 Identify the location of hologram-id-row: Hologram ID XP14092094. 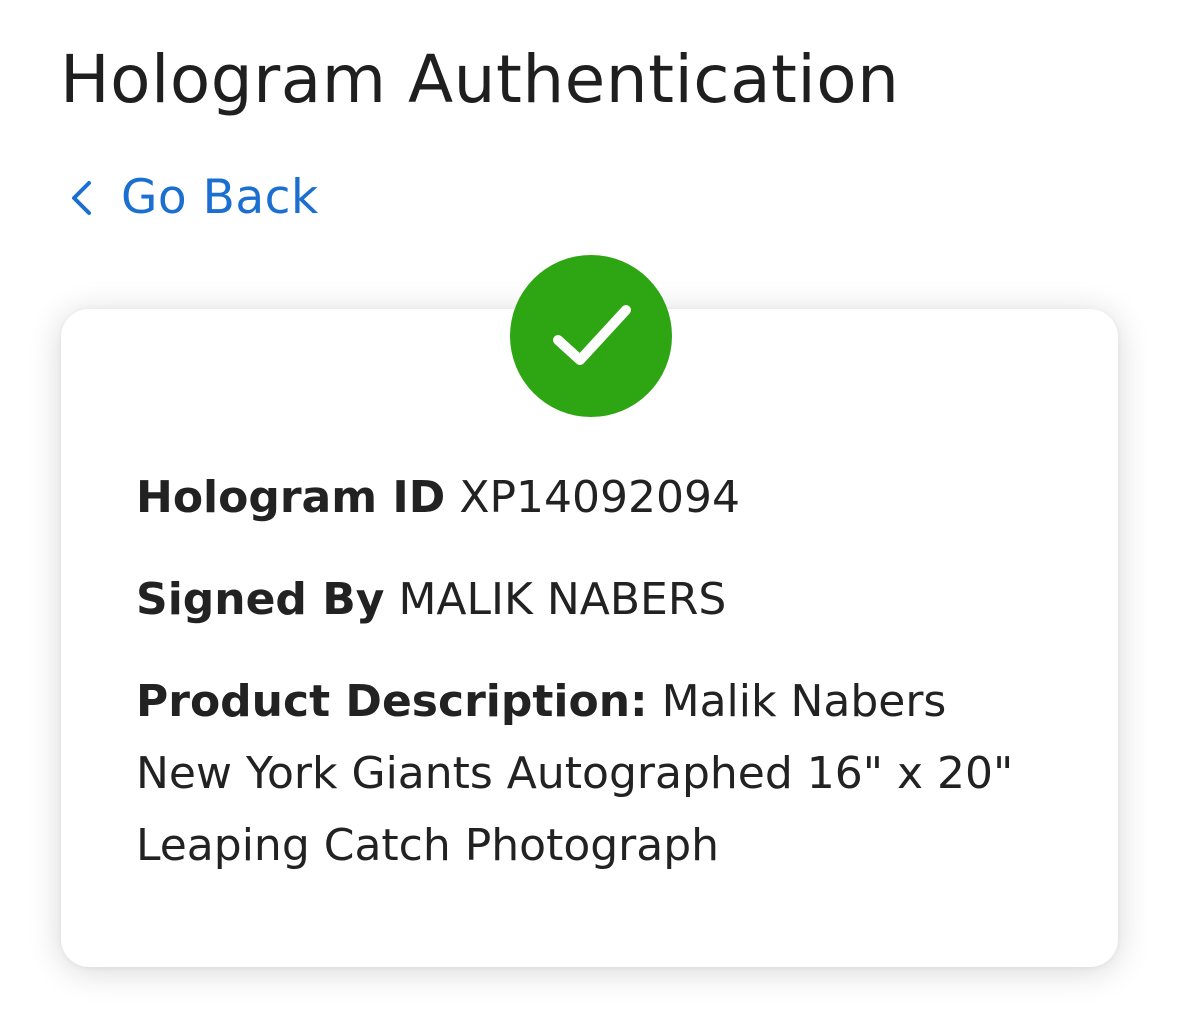
(586, 498).